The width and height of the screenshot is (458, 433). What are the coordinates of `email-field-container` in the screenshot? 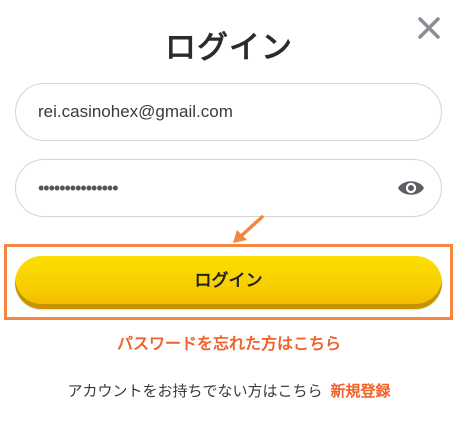 It's located at (228, 112).